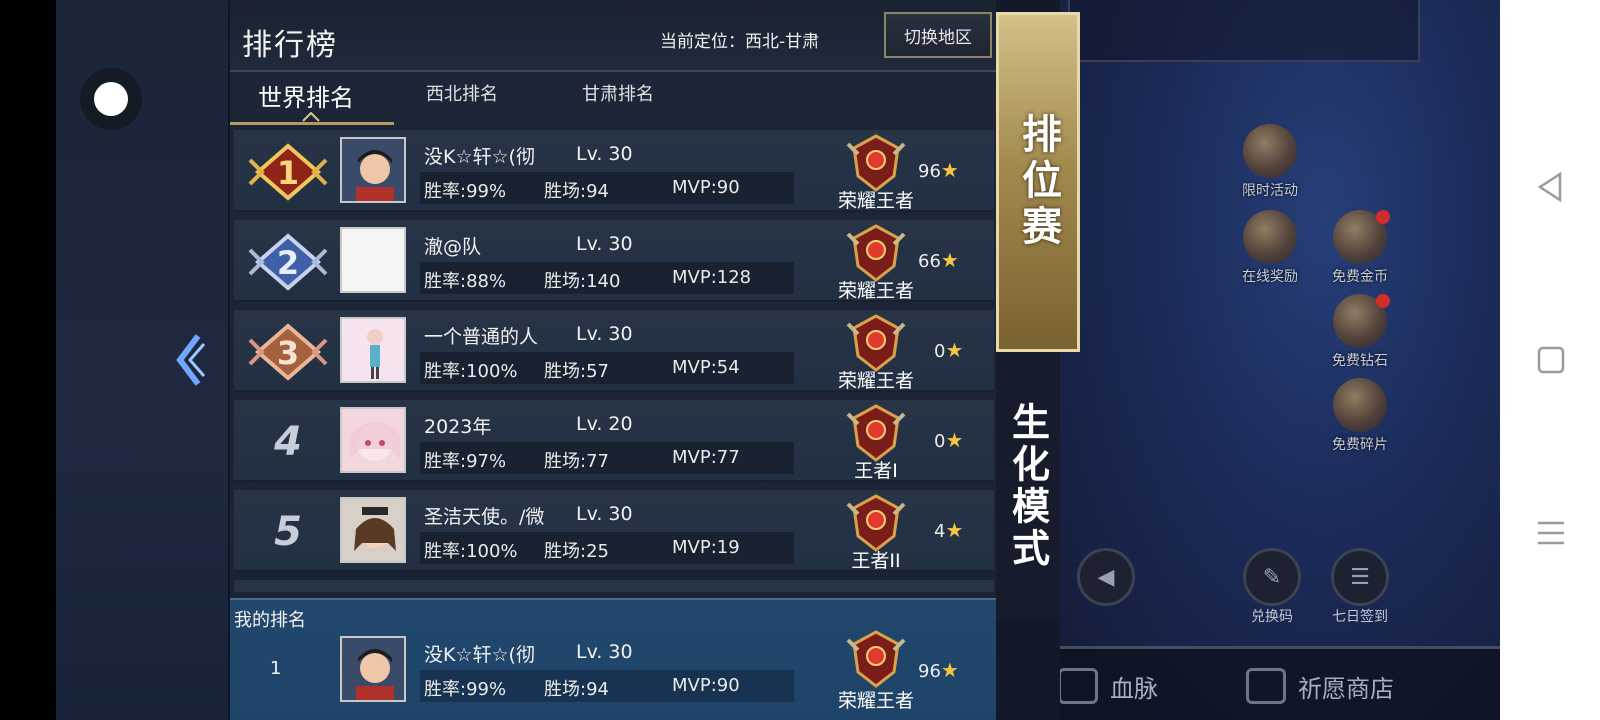 This screenshot has width=1600, height=720. What do you see at coordinates (940, 351) in the screenshot?
I see `star-count-value: 0` at bounding box center [940, 351].